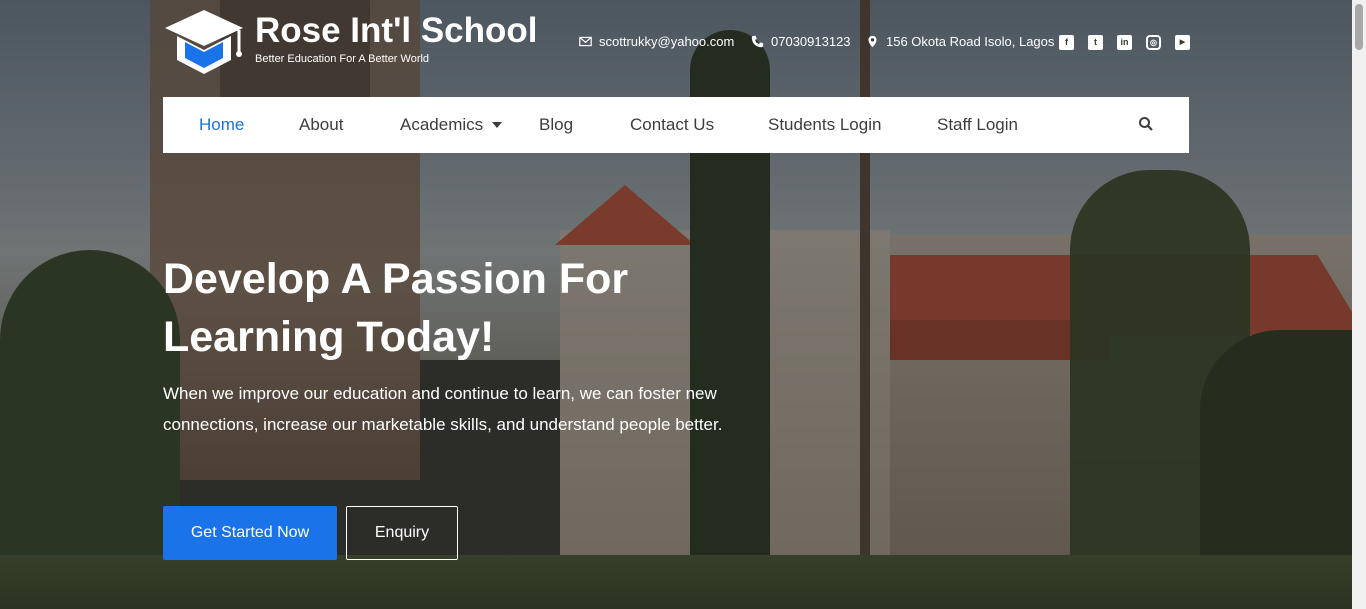 The width and height of the screenshot is (1366, 609). I want to click on contact-address: 156 Okota Road Isolo, Lagos, so click(960, 41).